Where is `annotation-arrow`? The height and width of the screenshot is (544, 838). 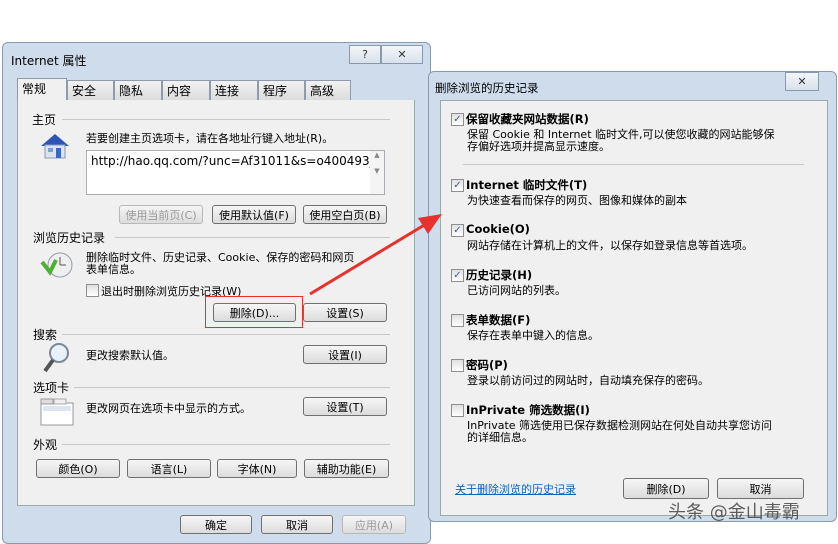 annotation-arrow is located at coordinates (375, 255).